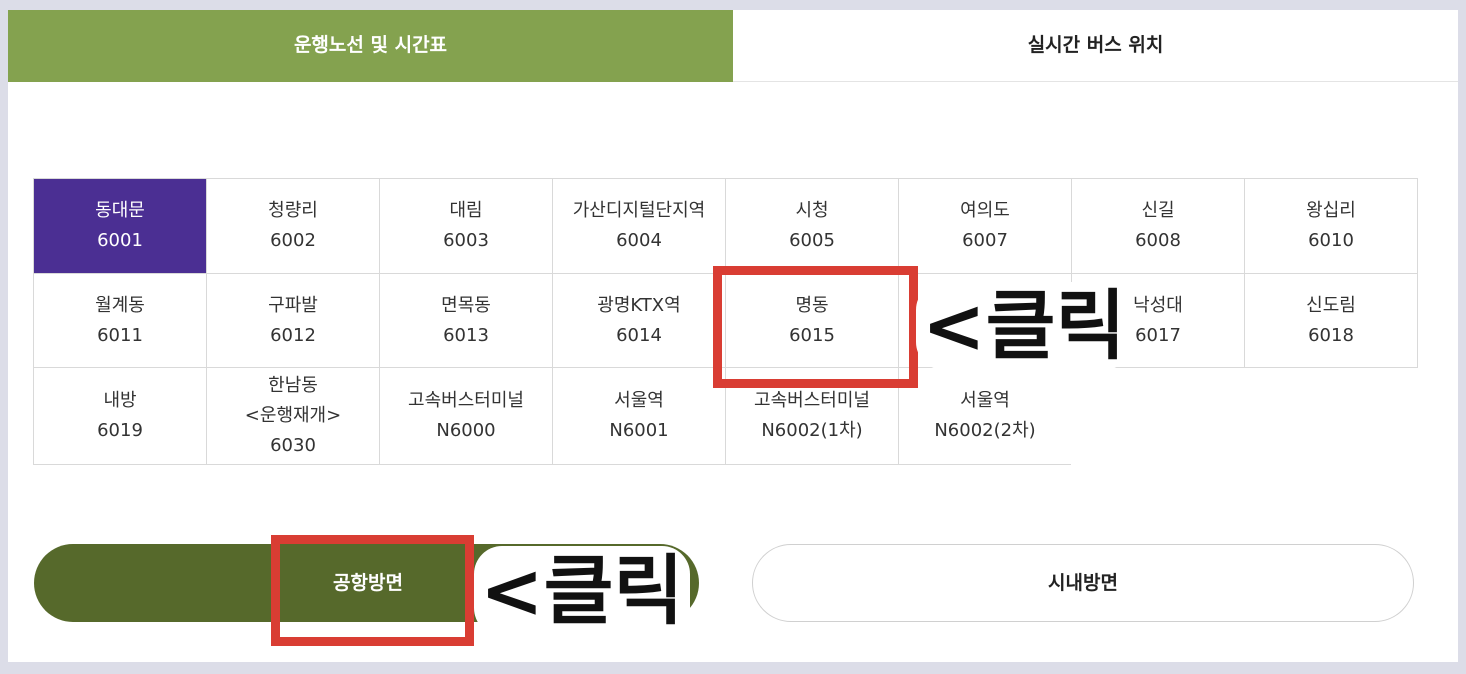  Describe the element at coordinates (1158, 240) in the screenshot. I see `route-code: 6008` at that location.